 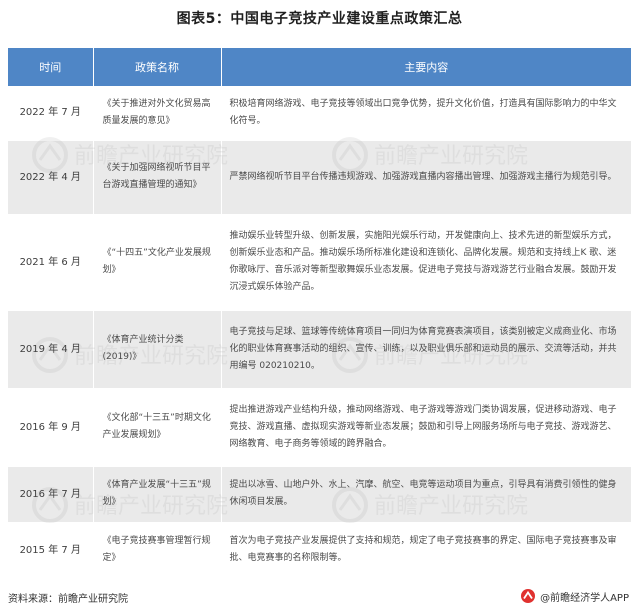 What do you see at coordinates (319, 19) in the screenshot?
I see `page-title: 图表5：中国电子竞技产业建设重点政策汇总` at bounding box center [319, 19].